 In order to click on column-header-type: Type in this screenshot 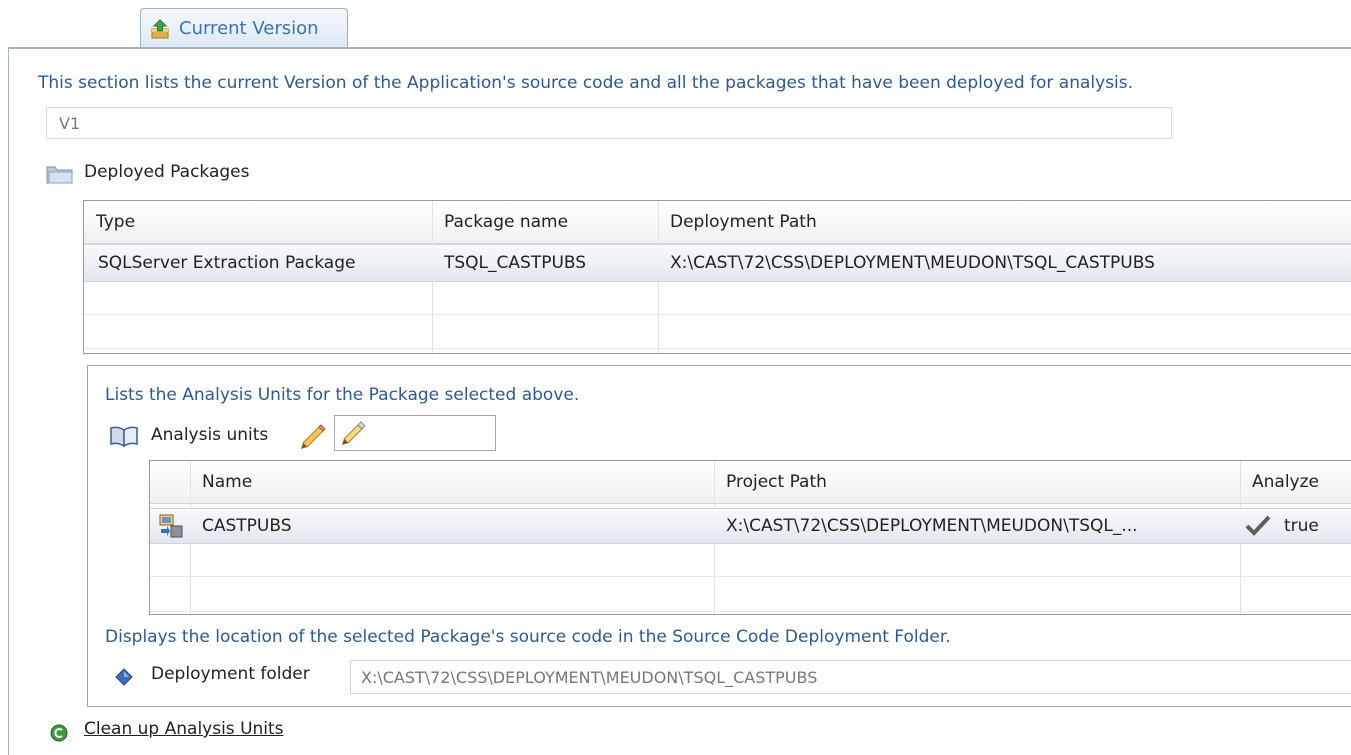, I will do `click(258, 222)`.